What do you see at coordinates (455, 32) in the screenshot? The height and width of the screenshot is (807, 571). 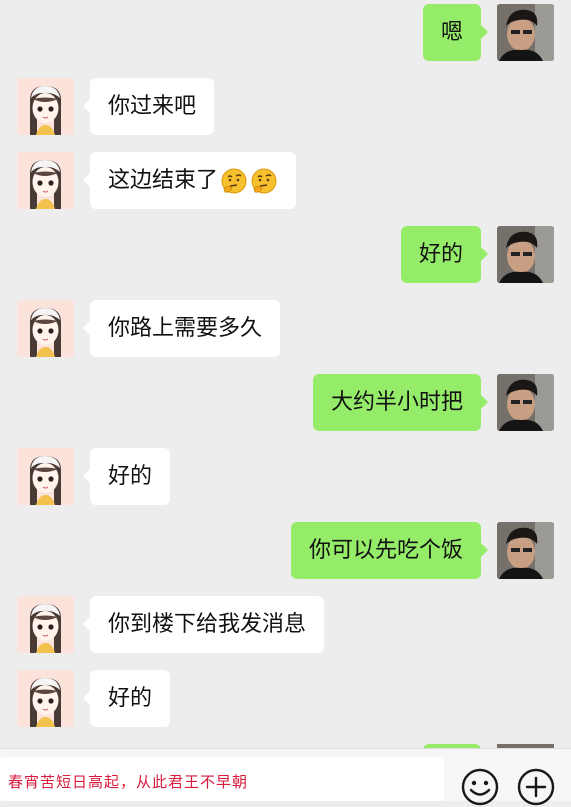 I see `message-bubble-sent: 嗯` at bounding box center [455, 32].